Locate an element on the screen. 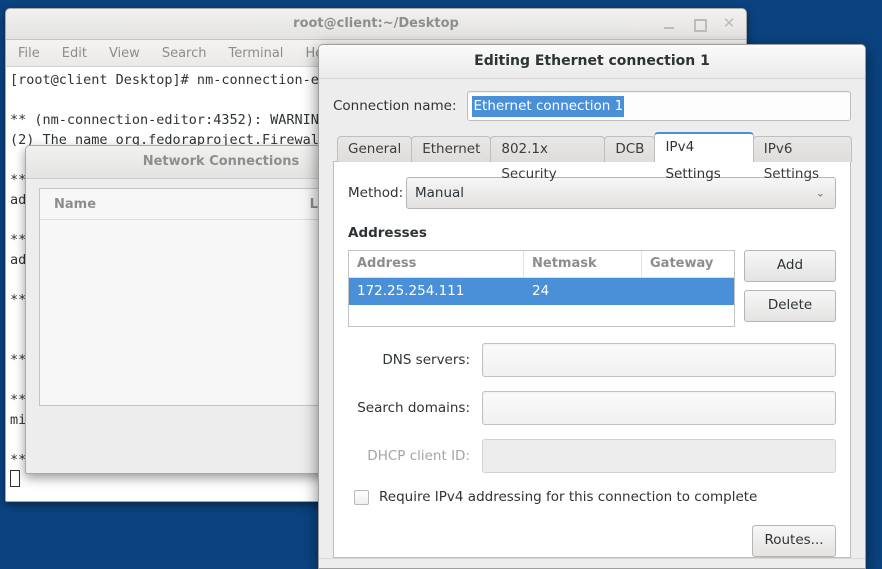 The image size is (882, 569). dns-servers-input is located at coordinates (659, 360).